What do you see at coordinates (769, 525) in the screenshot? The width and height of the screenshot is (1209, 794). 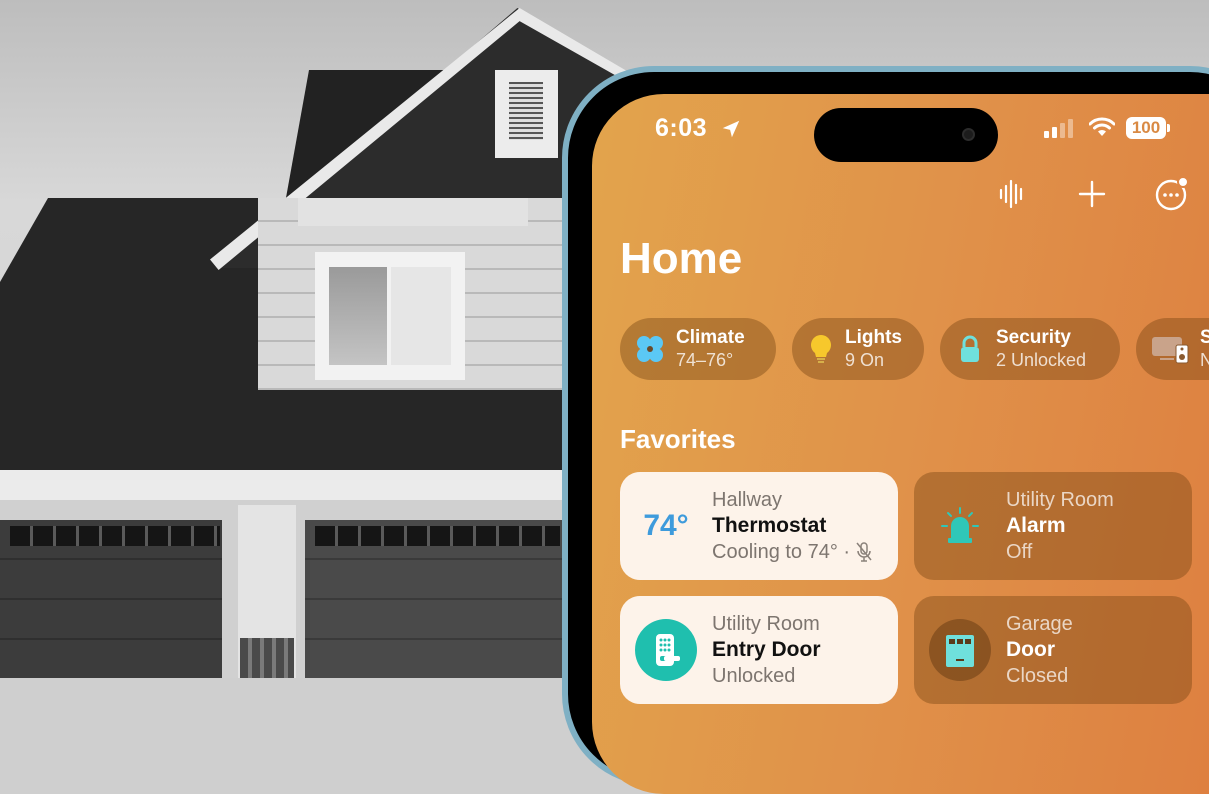 I see `tile-name: Thermostat` at bounding box center [769, 525].